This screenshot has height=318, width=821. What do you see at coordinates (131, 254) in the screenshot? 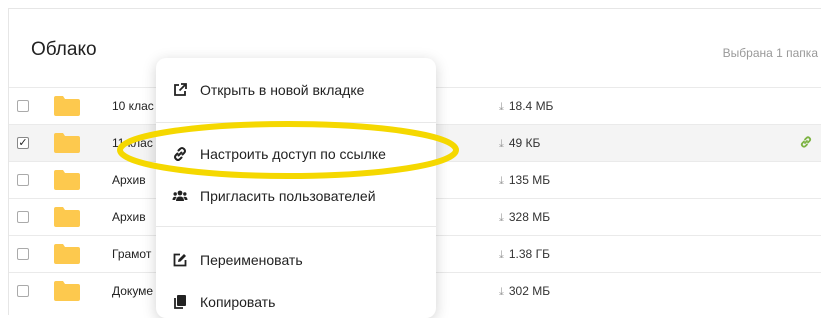
I see `file-name: Грамот` at bounding box center [131, 254].